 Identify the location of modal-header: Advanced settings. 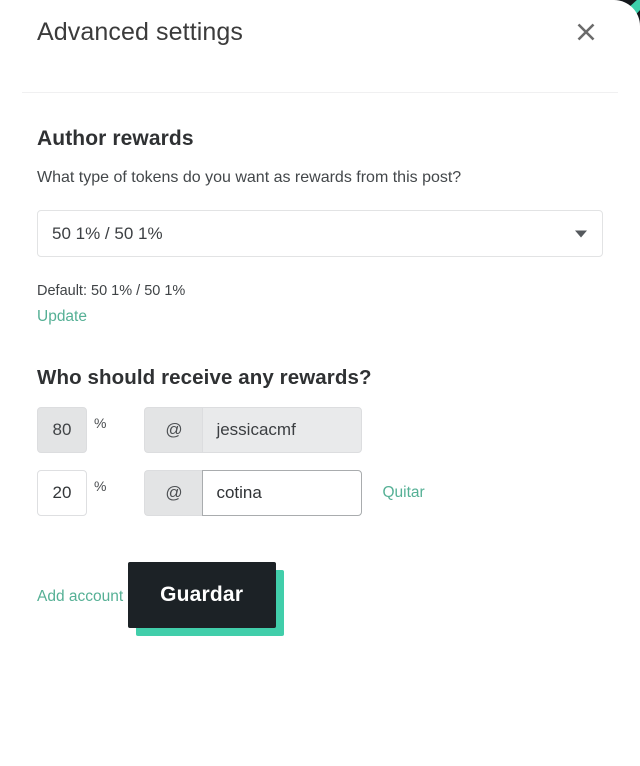
(320, 46).